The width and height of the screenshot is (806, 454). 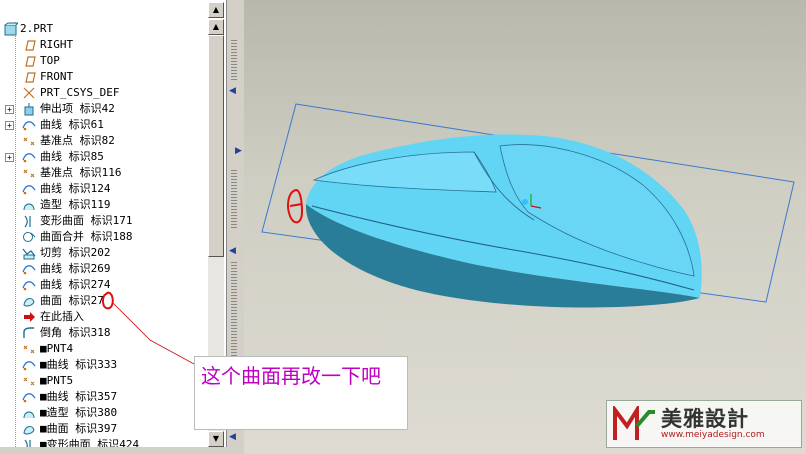 I want to click on callout-leader-line, so click(x=153, y=333).